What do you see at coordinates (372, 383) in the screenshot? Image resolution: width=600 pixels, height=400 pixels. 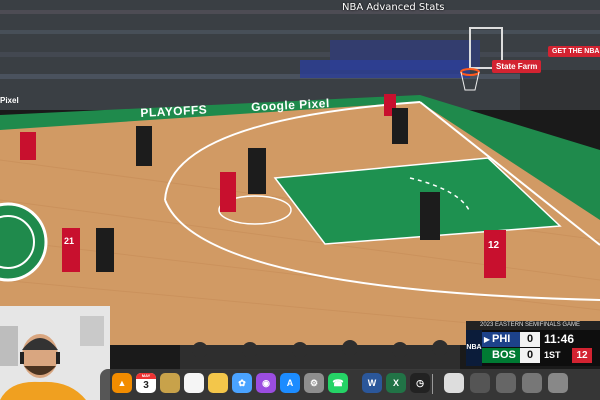 I see `word-icon: W` at bounding box center [372, 383].